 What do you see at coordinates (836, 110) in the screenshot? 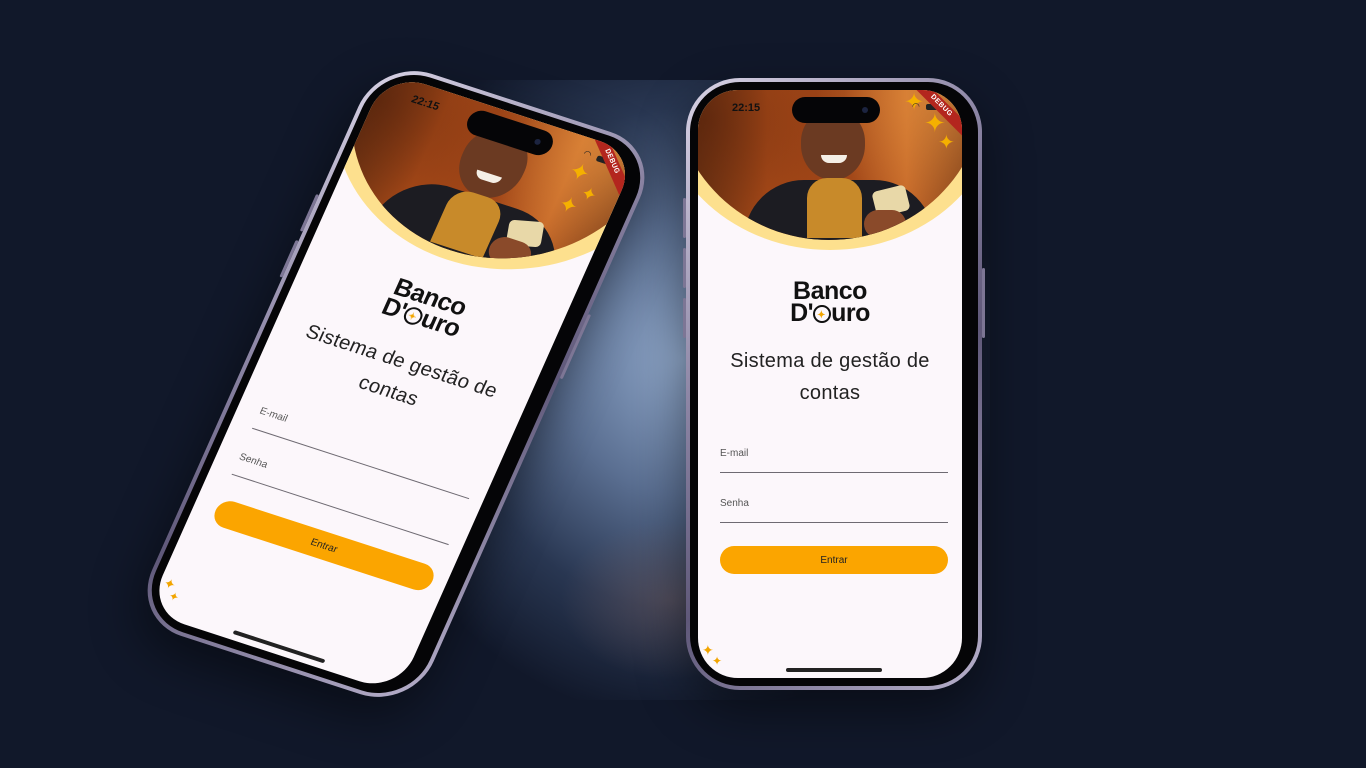
I see `dynamic-island` at bounding box center [836, 110].